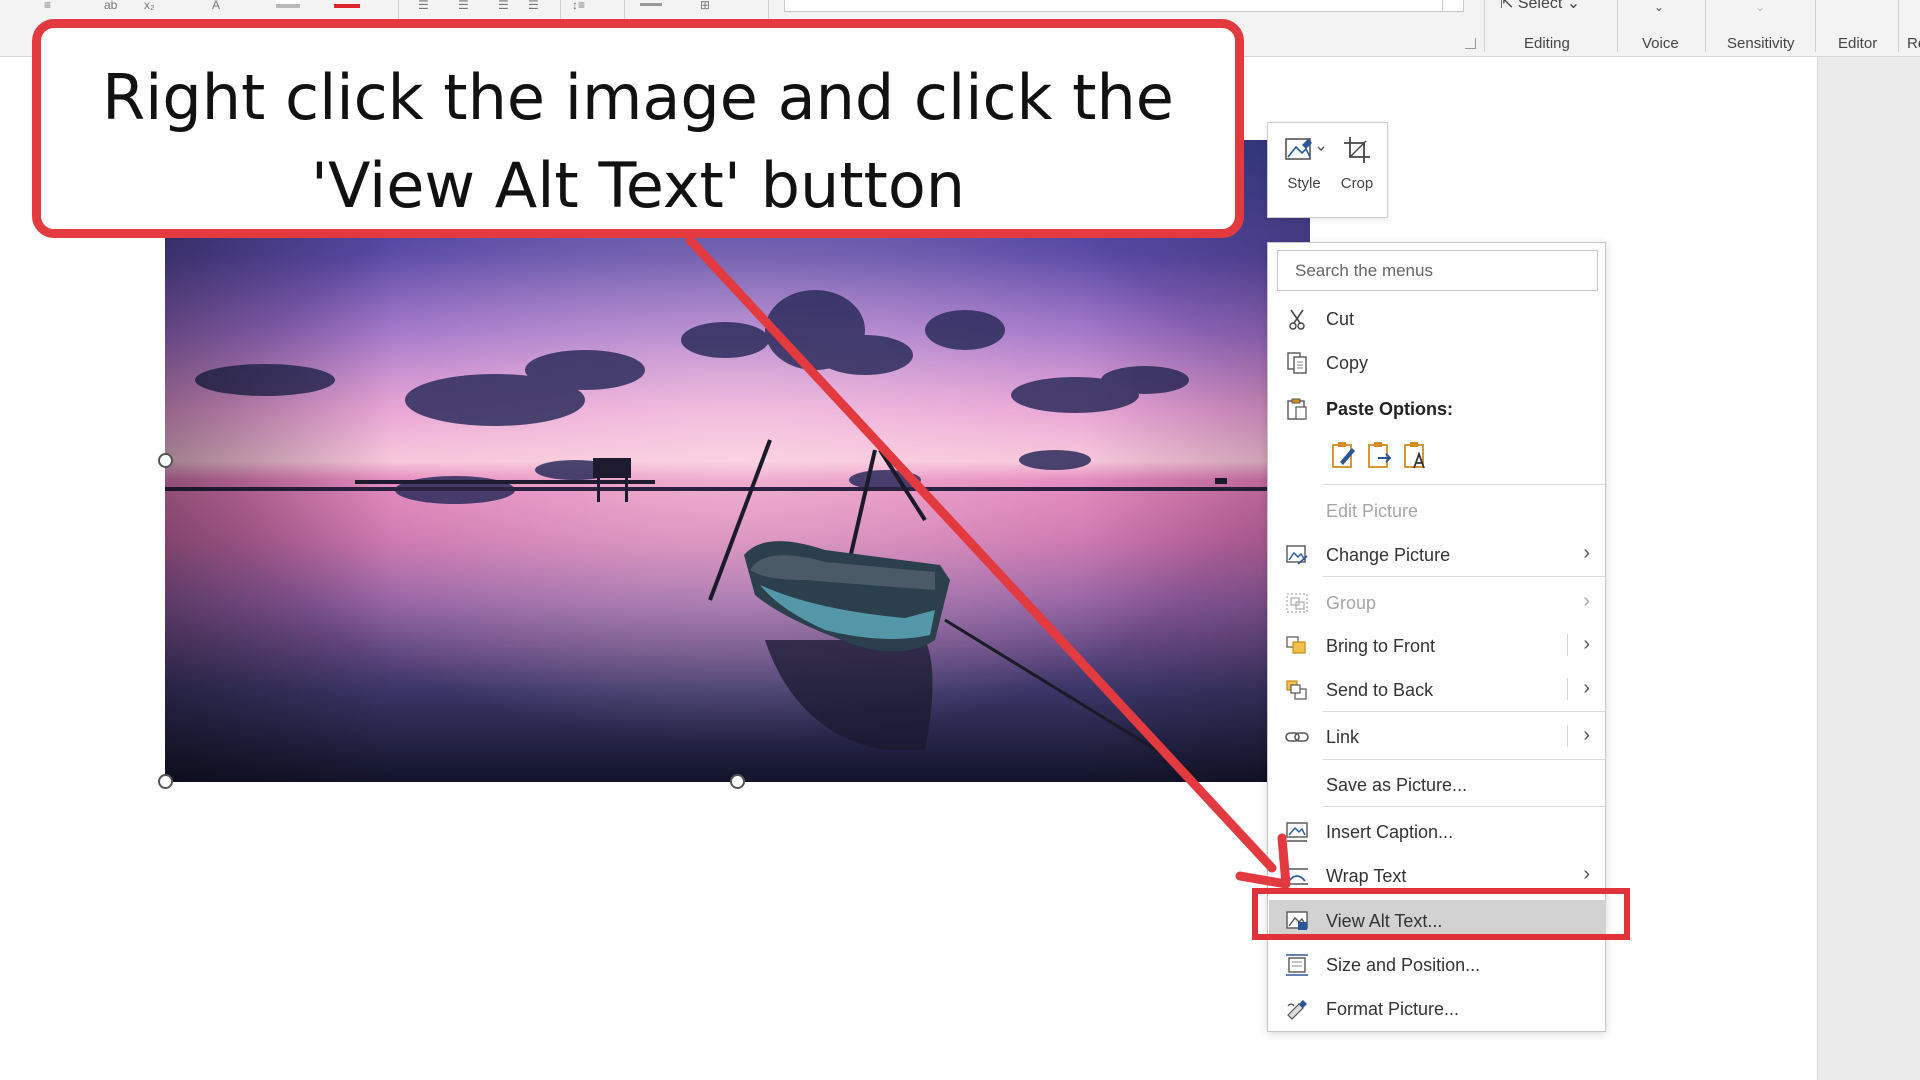 The width and height of the screenshot is (1920, 1080). I want to click on group-label-editor: Editor, so click(1858, 43).